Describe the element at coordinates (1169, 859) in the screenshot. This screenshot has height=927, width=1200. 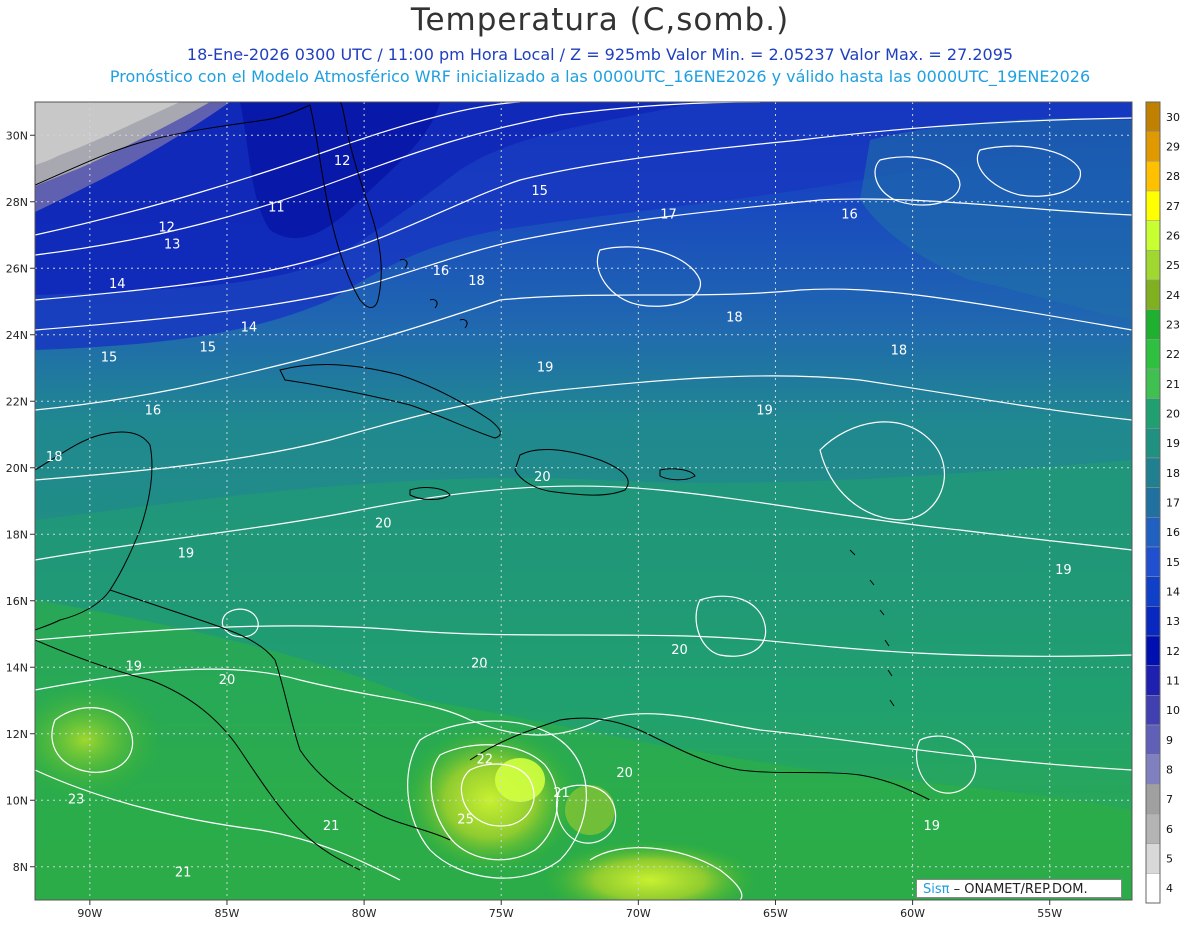
I see `colorbar-label: 5` at that location.